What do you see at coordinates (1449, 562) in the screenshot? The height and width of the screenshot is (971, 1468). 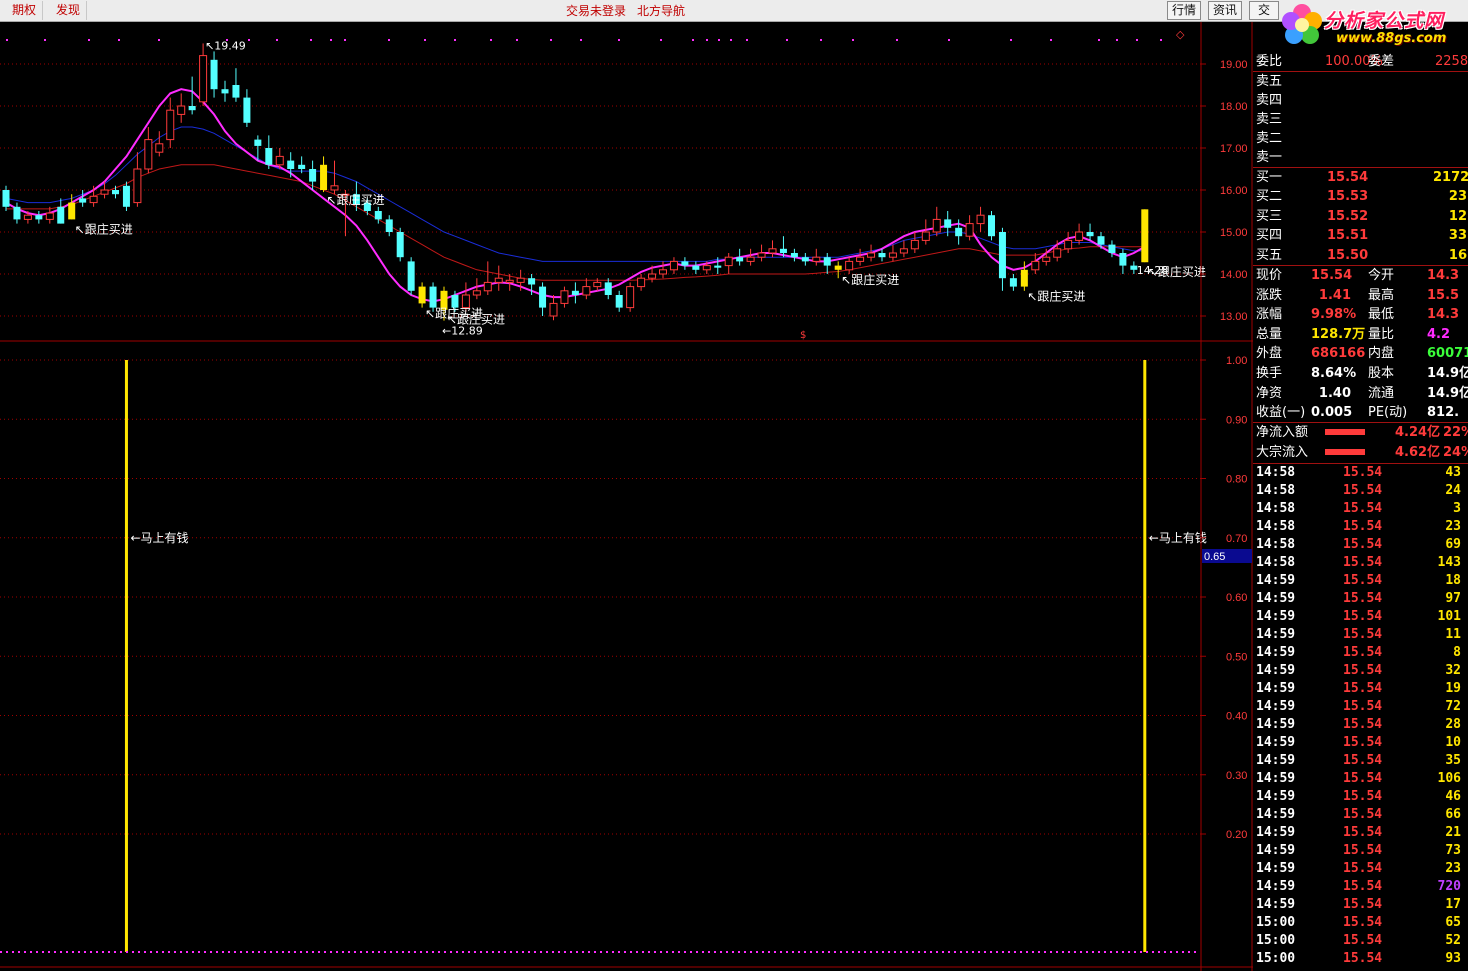 I see `tick-volume: 143` at bounding box center [1449, 562].